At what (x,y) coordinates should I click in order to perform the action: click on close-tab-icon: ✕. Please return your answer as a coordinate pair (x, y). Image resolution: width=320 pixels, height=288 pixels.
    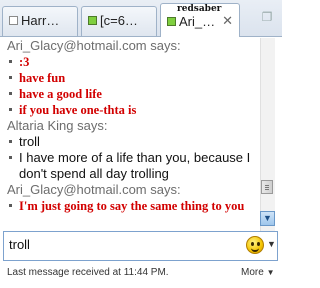
    Looking at the image, I should click on (227, 21).